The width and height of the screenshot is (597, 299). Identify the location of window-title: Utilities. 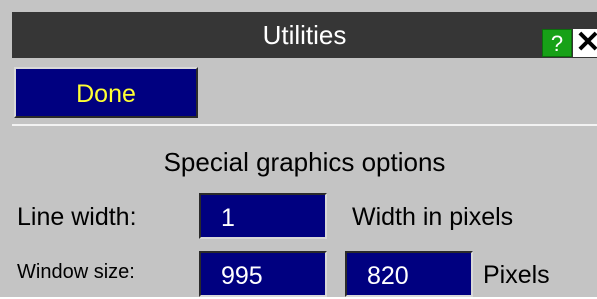
(304, 35).